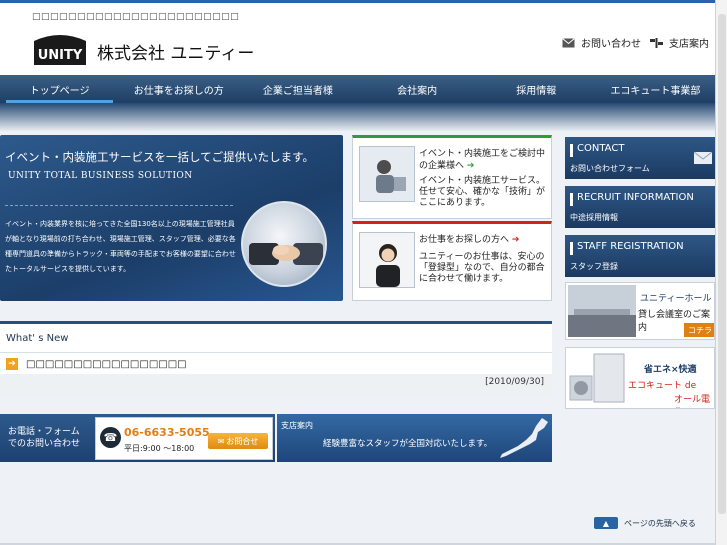 The width and height of the screenshot is (727, 545). Describe the element at coordinates (670, 370) in the screenshot. I see `eco-line1: 省エネ×快適` at that location.